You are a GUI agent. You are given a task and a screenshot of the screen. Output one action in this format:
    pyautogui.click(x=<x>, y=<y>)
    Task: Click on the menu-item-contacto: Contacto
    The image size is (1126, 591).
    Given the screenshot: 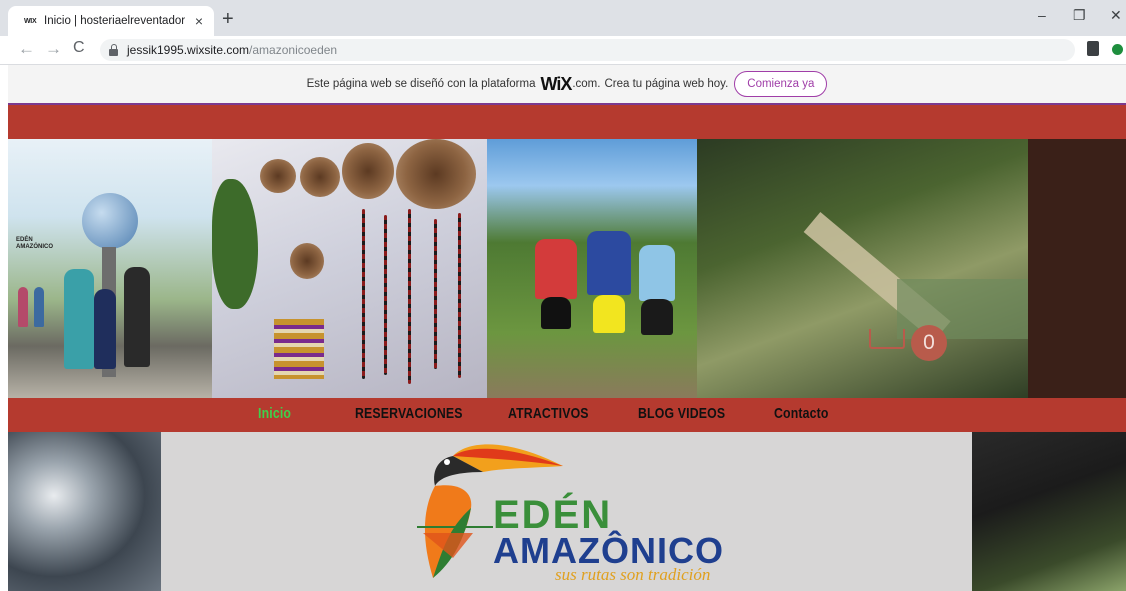 What is the action you would take?
    pyautogui.click(x=801, y=413)
    